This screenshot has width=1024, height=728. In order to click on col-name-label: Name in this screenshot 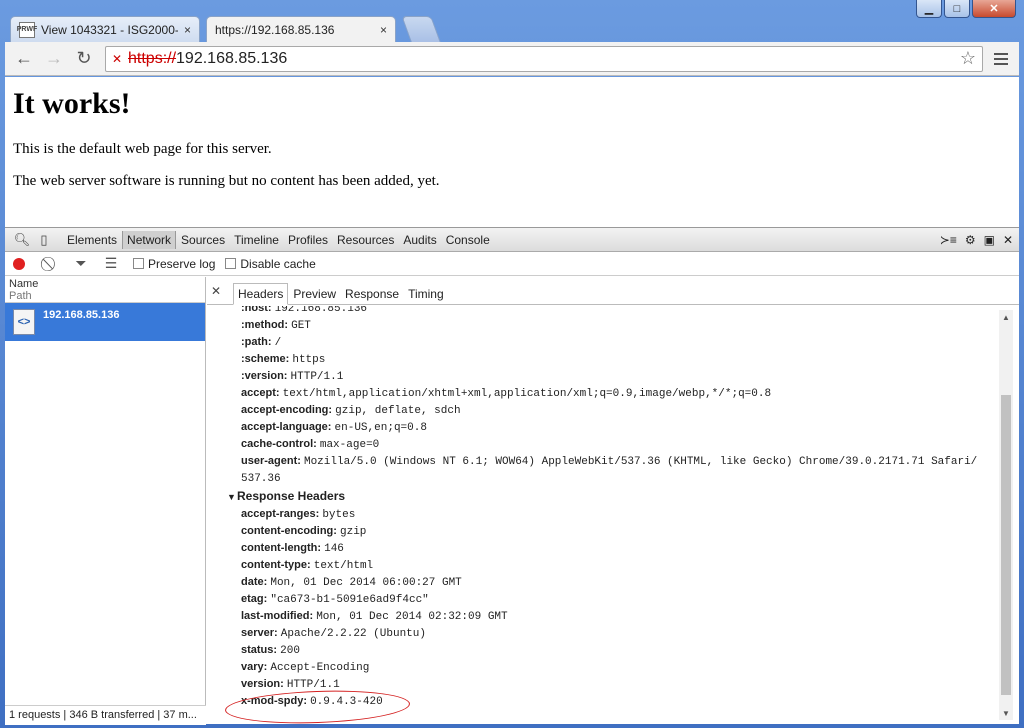, I will do `click(24, 284)`.